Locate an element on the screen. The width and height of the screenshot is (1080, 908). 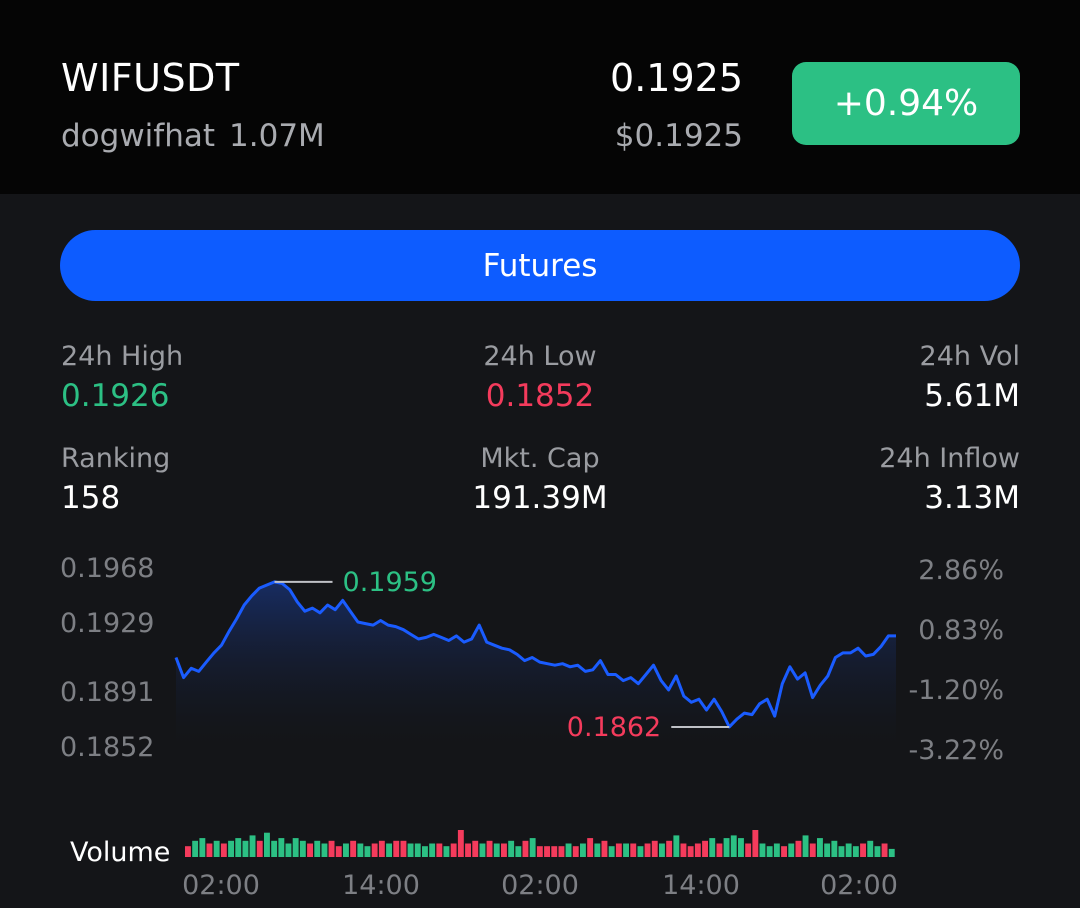
stat-label: 24h Vol is located at coordinates (969, 356).